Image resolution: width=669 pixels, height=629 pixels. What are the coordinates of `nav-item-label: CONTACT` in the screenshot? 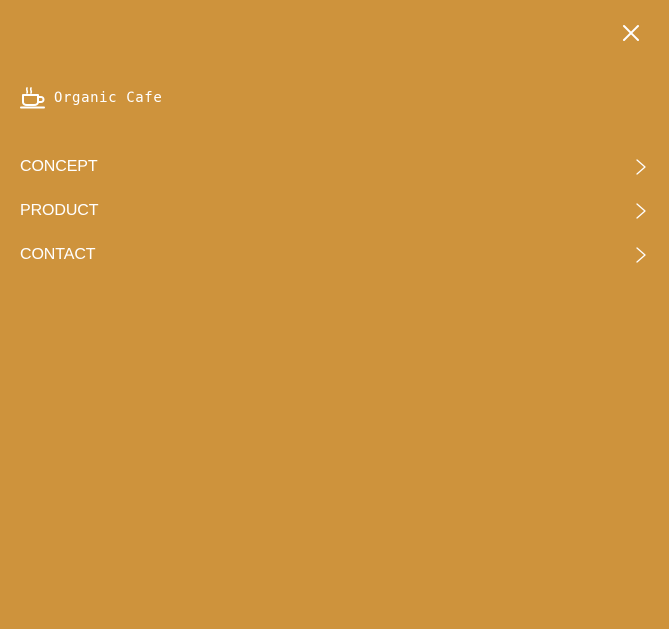 It's located at (58, 254).